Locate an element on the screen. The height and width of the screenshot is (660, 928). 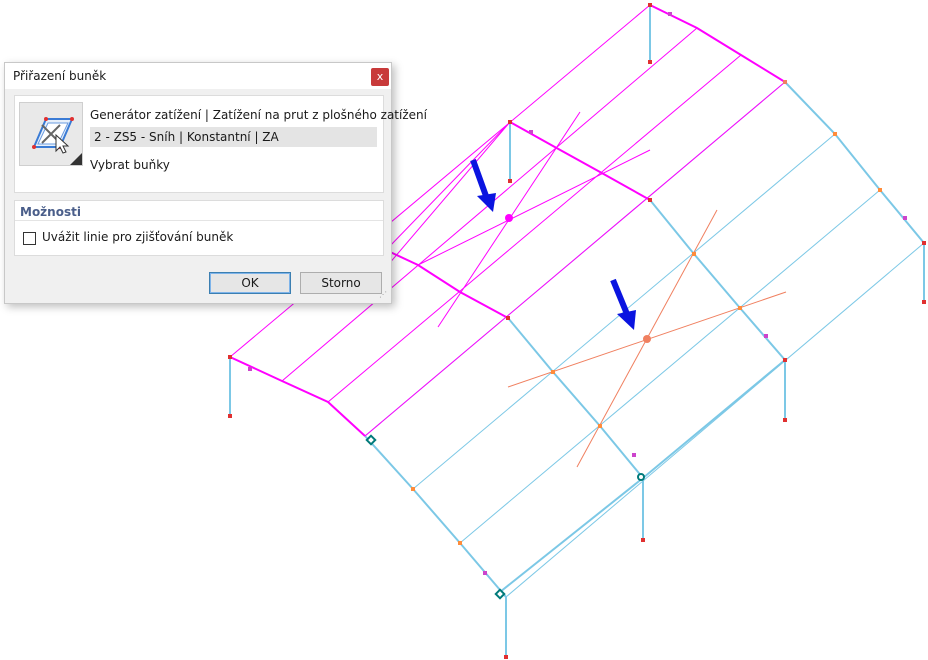
close-button: x is located at coordinates (380, 77).